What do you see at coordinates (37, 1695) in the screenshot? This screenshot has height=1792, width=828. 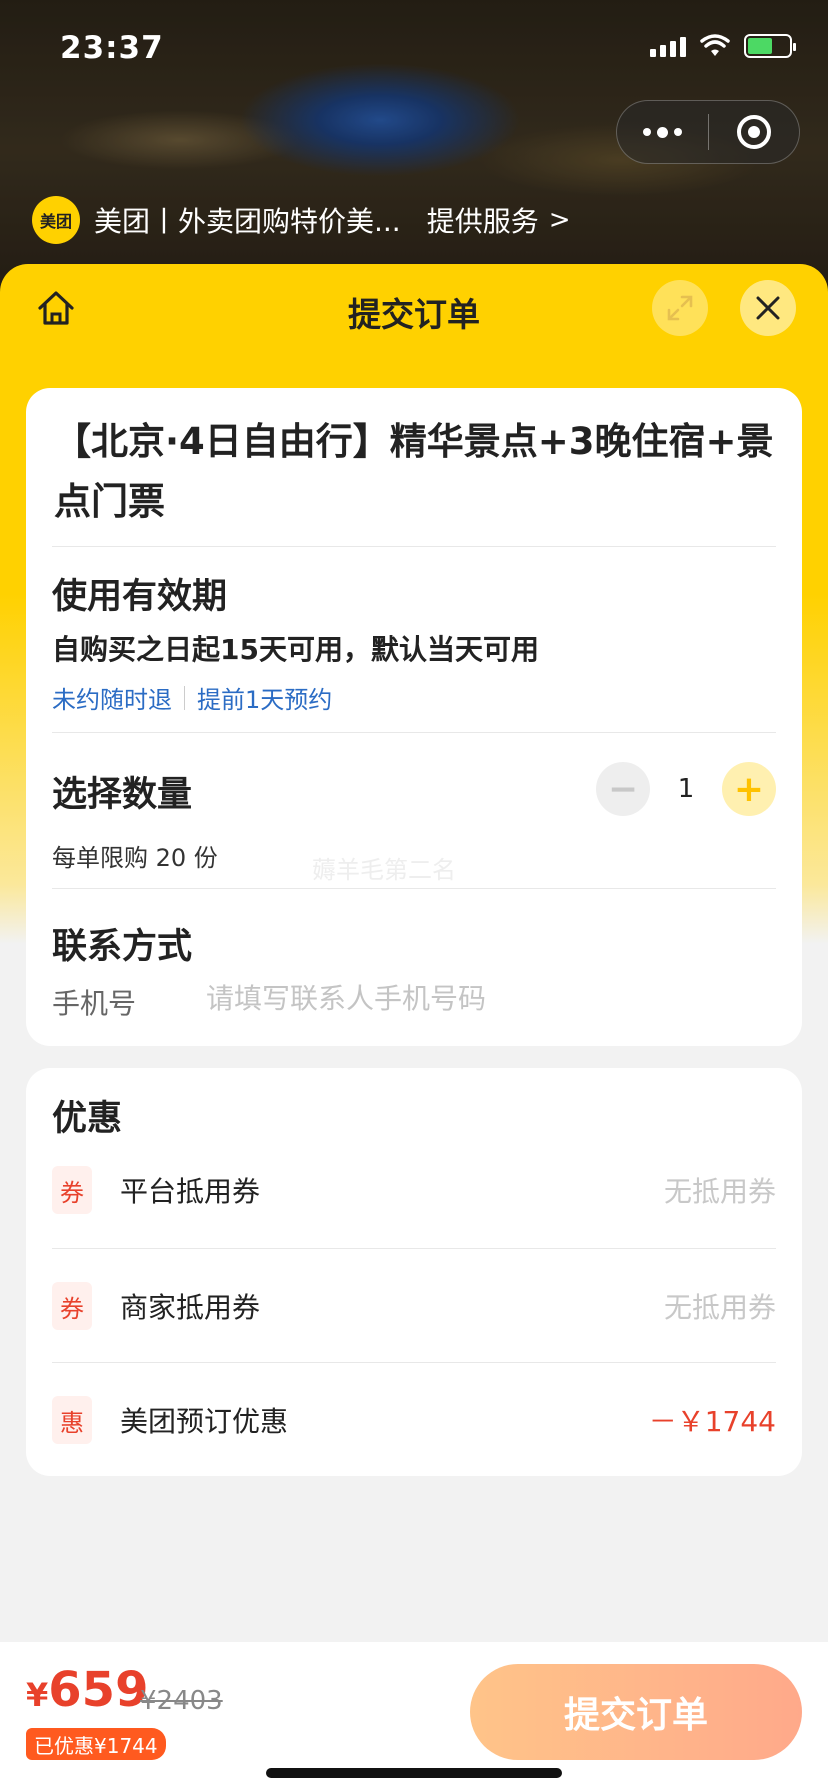 I see `currency-symbol: ¥` at bounding box center [37, 1695].